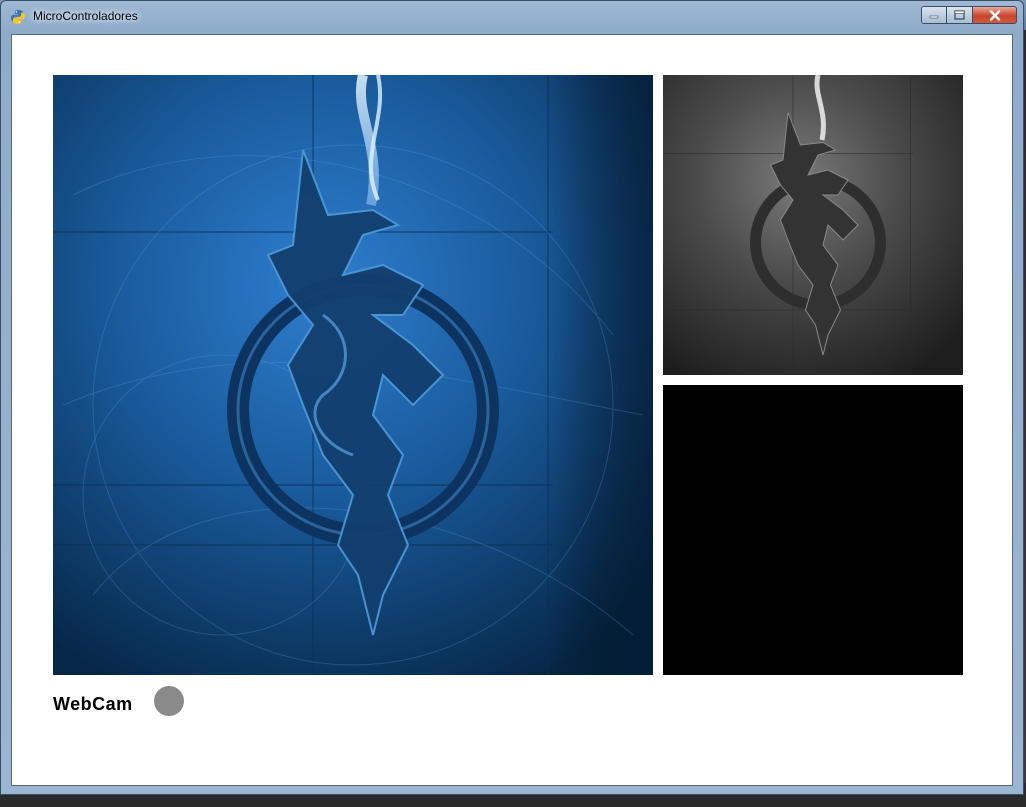 The width and height of the screenshot is (1026, 807). What do you see at coordinates (85, 16) in the screenshot?
I see `window-title: MicroControladores` at bounding box center [85, 16].